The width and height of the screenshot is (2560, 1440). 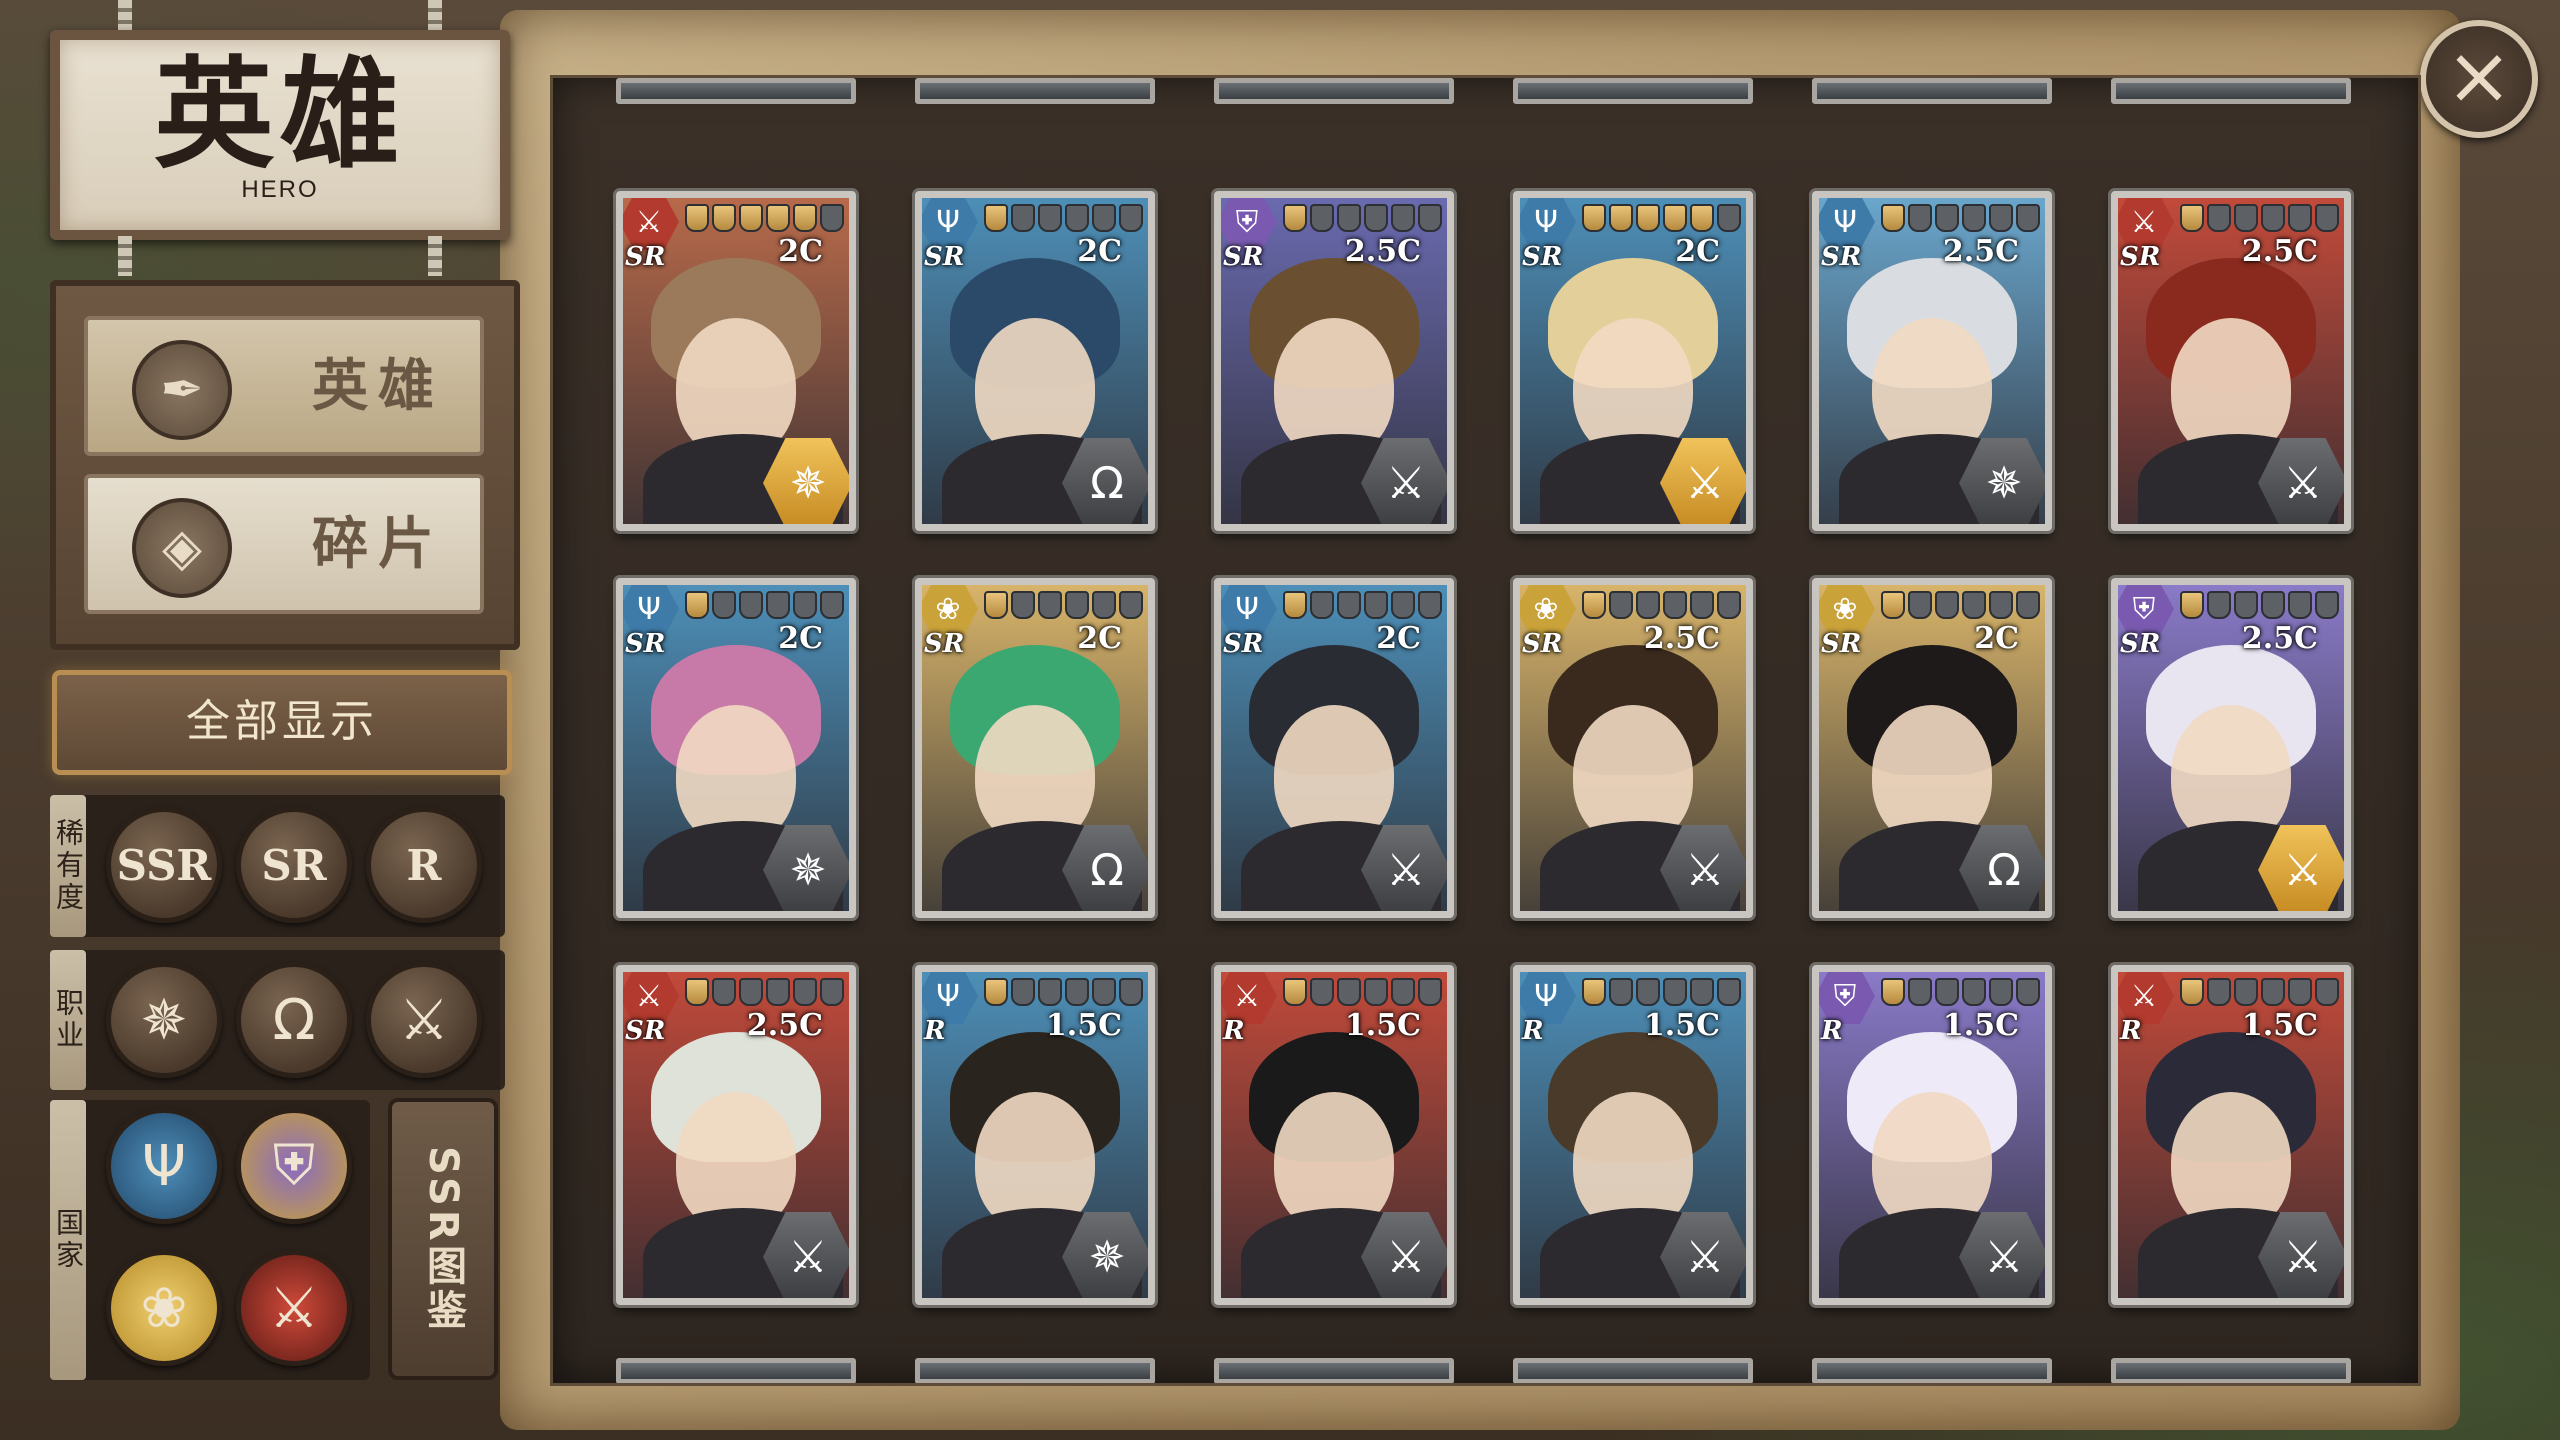 What do you see at coordinates (1633, 1135) in the screenshot?
I see `hero-card: Ψ R 1.5C ⚔` at bounding box center [1633, 1135].